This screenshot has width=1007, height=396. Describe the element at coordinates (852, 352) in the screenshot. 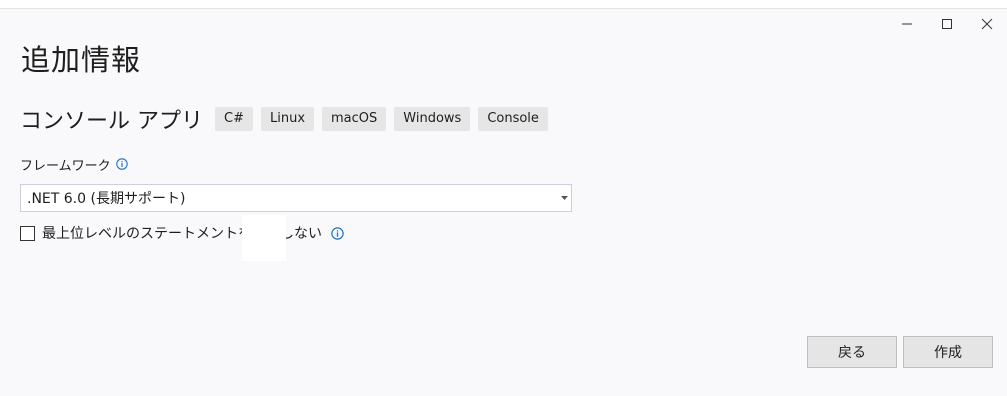

I see `back-button: 戻る` at that location.